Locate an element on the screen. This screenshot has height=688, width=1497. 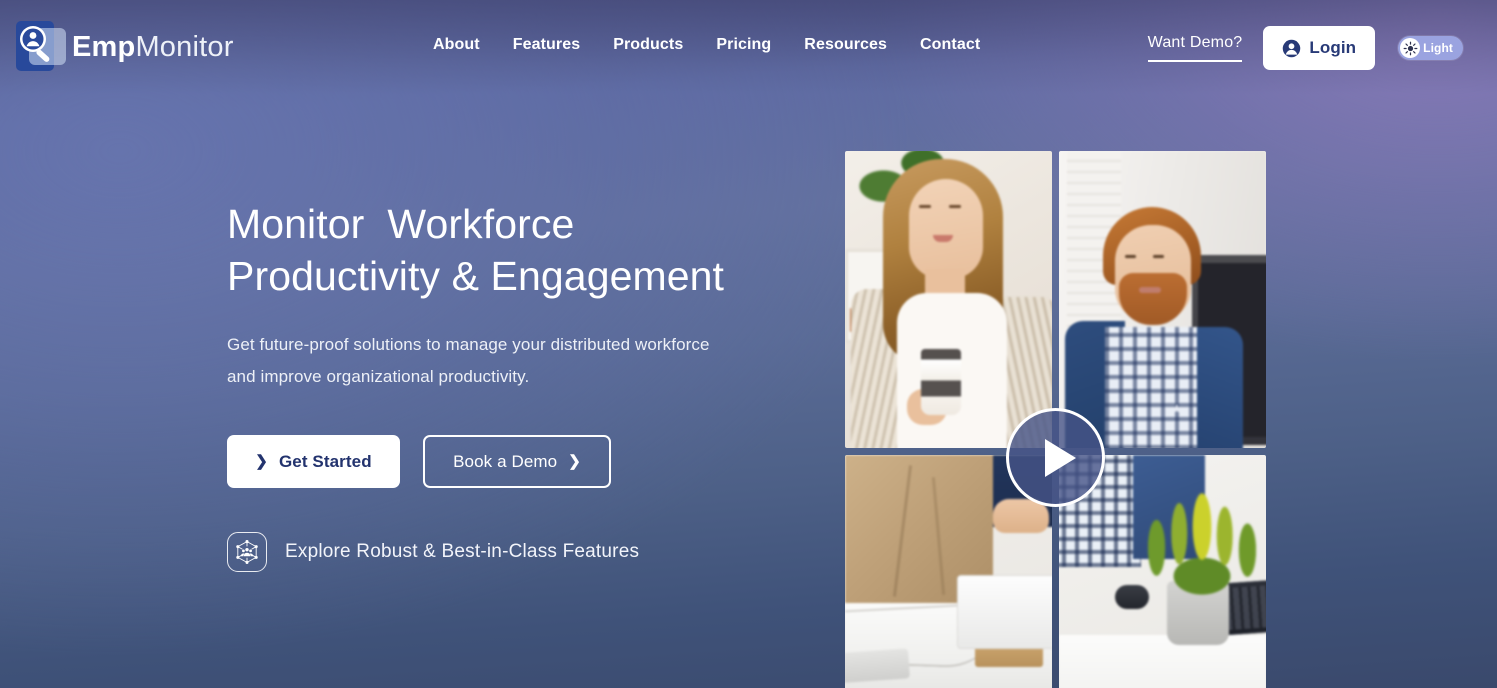
nav-item-about: About is located at coordinates (456, 45).